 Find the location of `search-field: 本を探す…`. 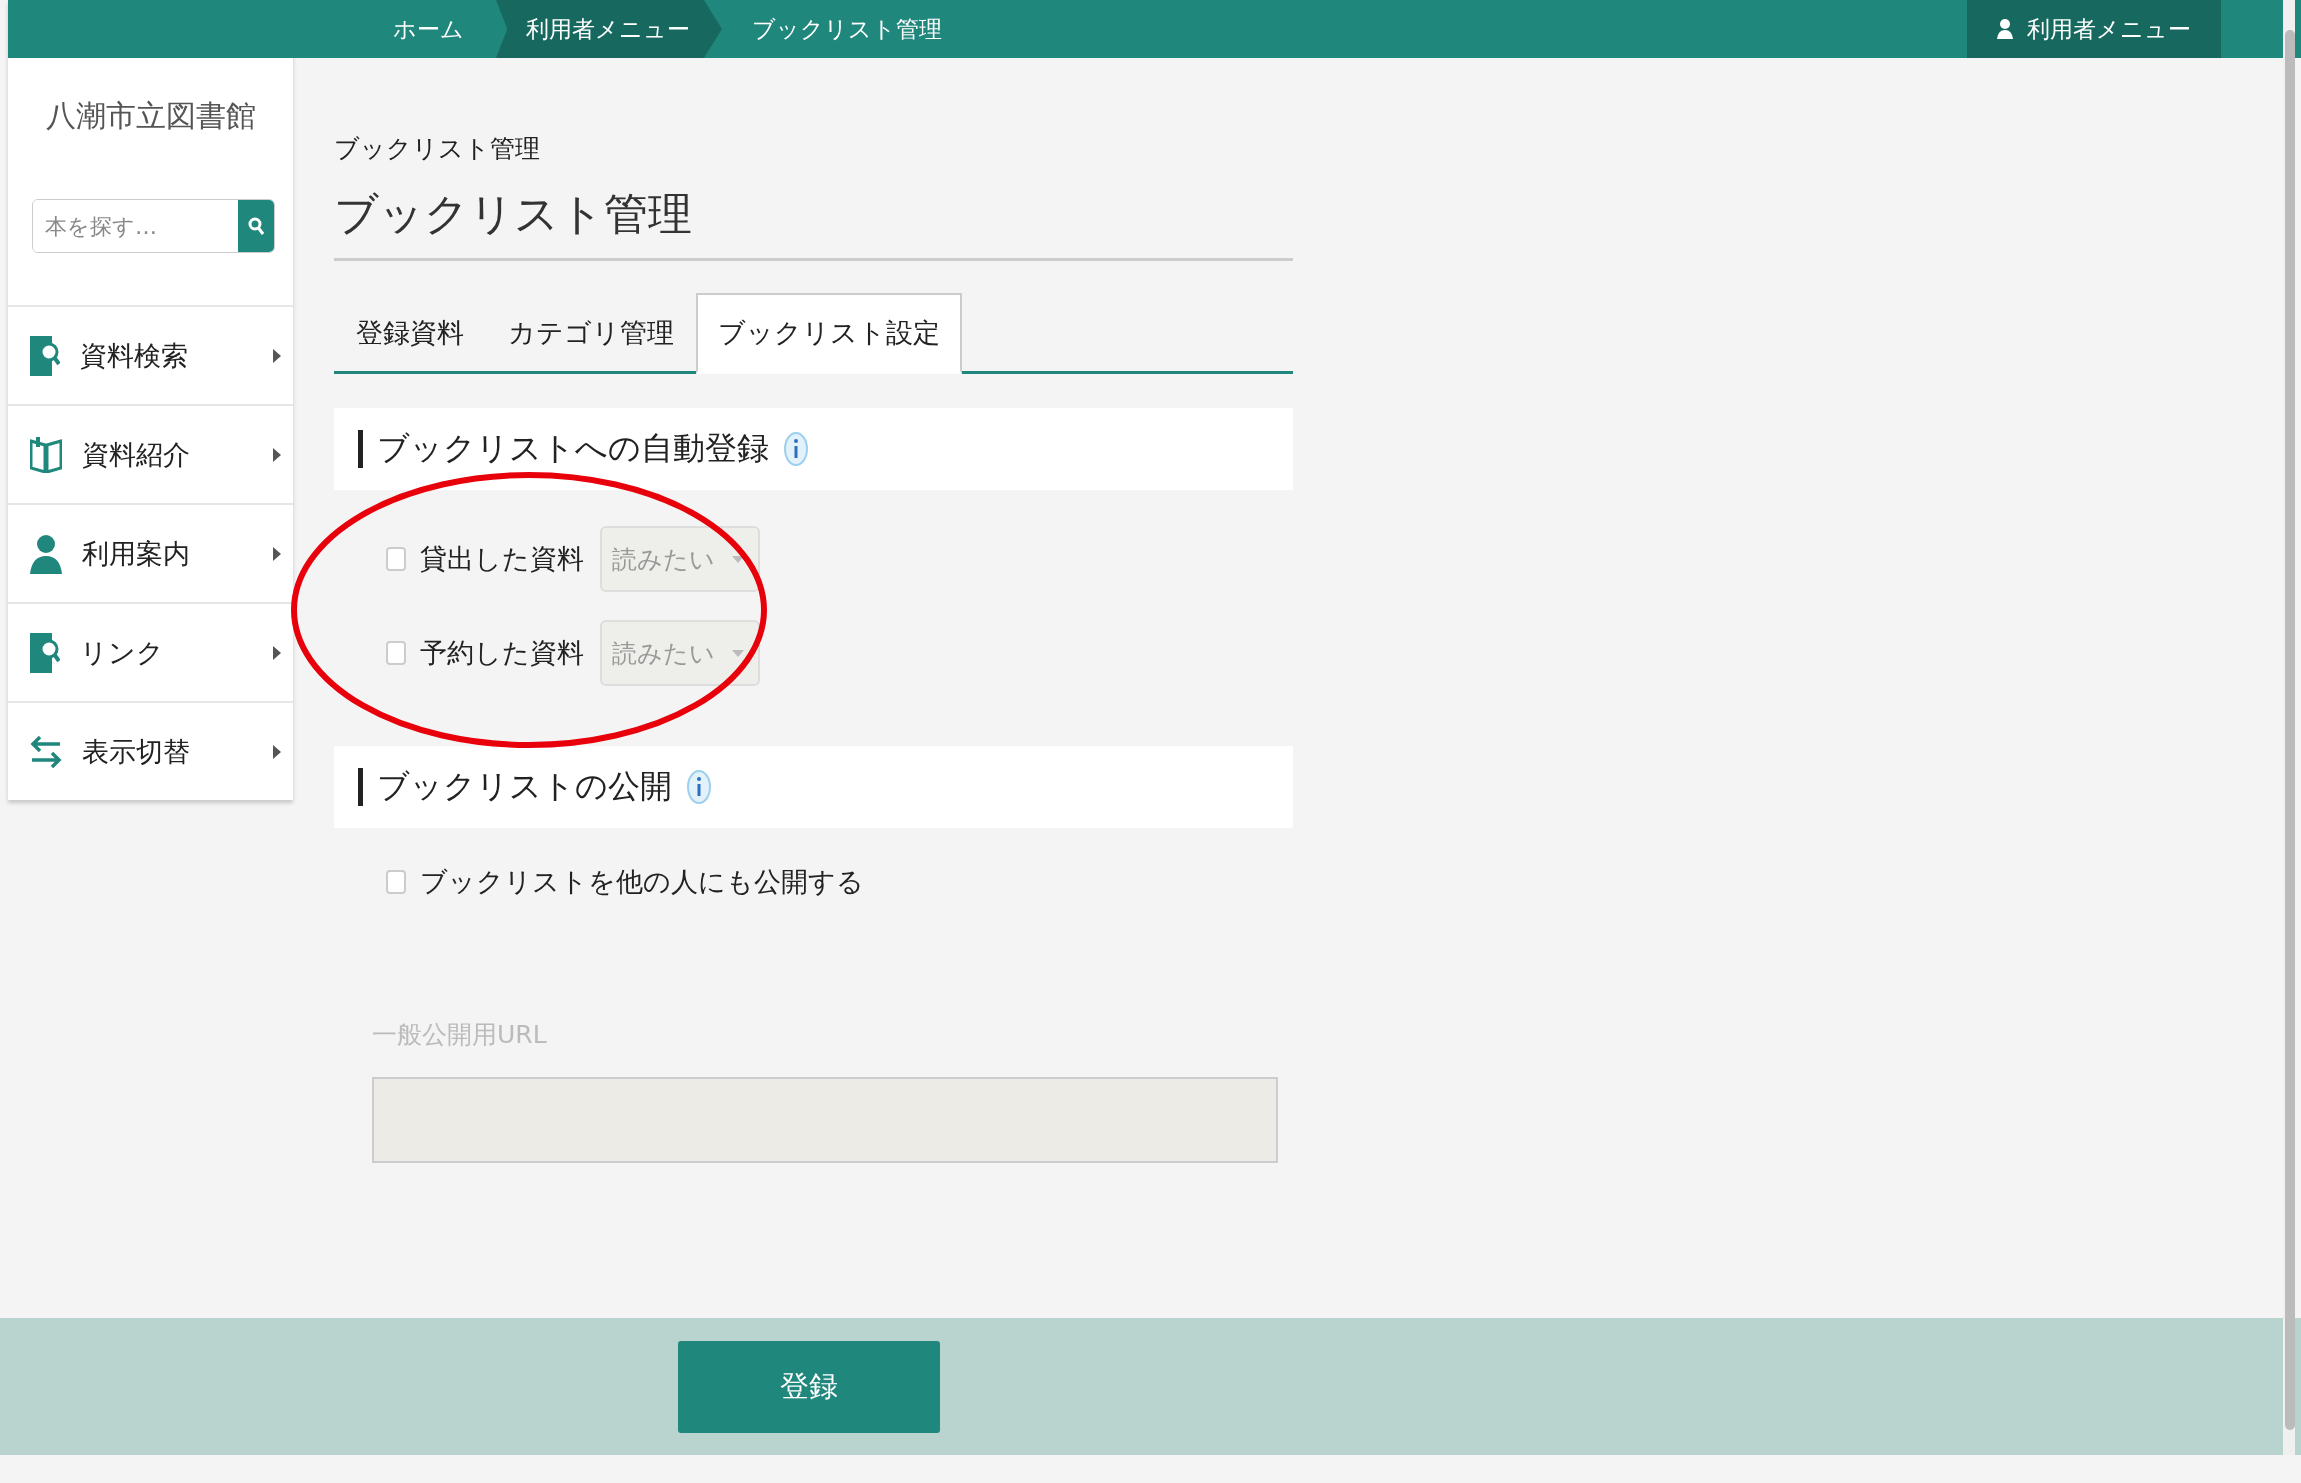

search-field: 本を探す… is located at coordinates (153, 226).